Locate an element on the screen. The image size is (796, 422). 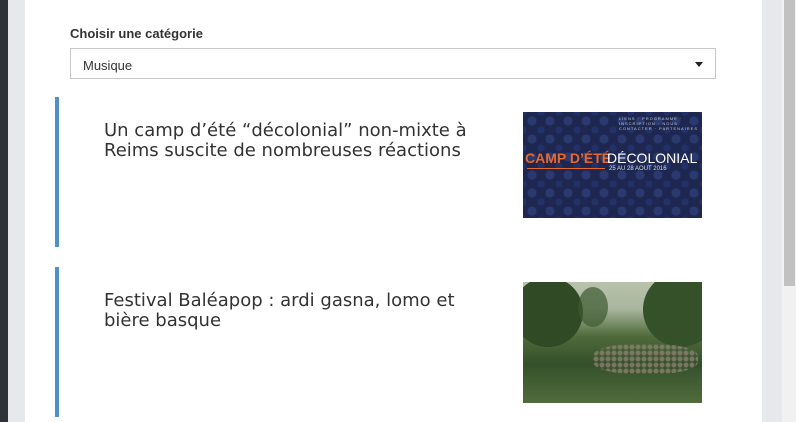
category-label: Choisir une catégorie is located at coordinates (136, 33).